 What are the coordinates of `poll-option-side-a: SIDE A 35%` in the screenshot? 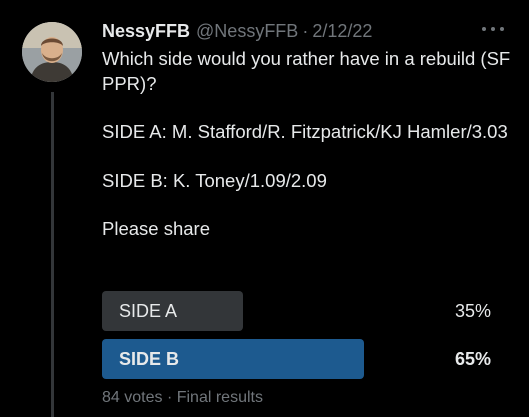 It's located at (299, 311).